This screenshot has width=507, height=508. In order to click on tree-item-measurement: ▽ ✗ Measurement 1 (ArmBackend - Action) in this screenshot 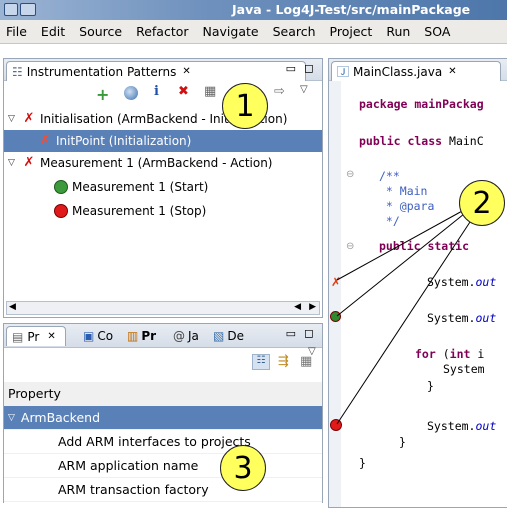, I will do `click(163, 163)`.